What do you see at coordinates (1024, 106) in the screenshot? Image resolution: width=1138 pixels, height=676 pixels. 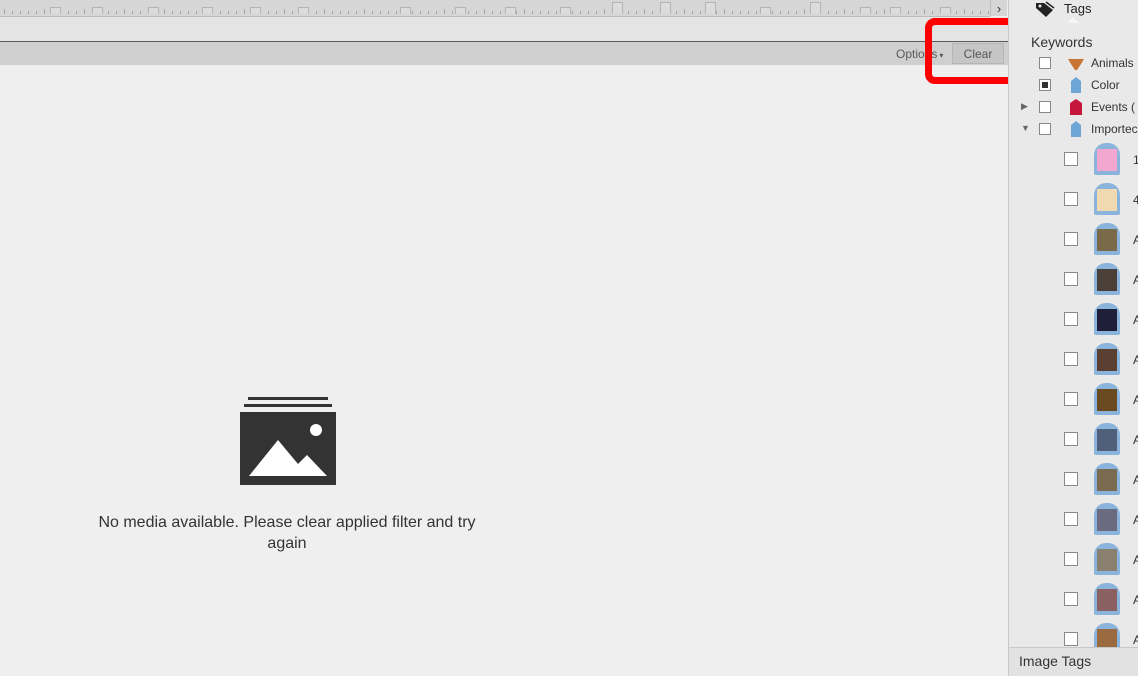 I see `collapsed-arrow-icon: ▶` at bounding box center [1024, 106].